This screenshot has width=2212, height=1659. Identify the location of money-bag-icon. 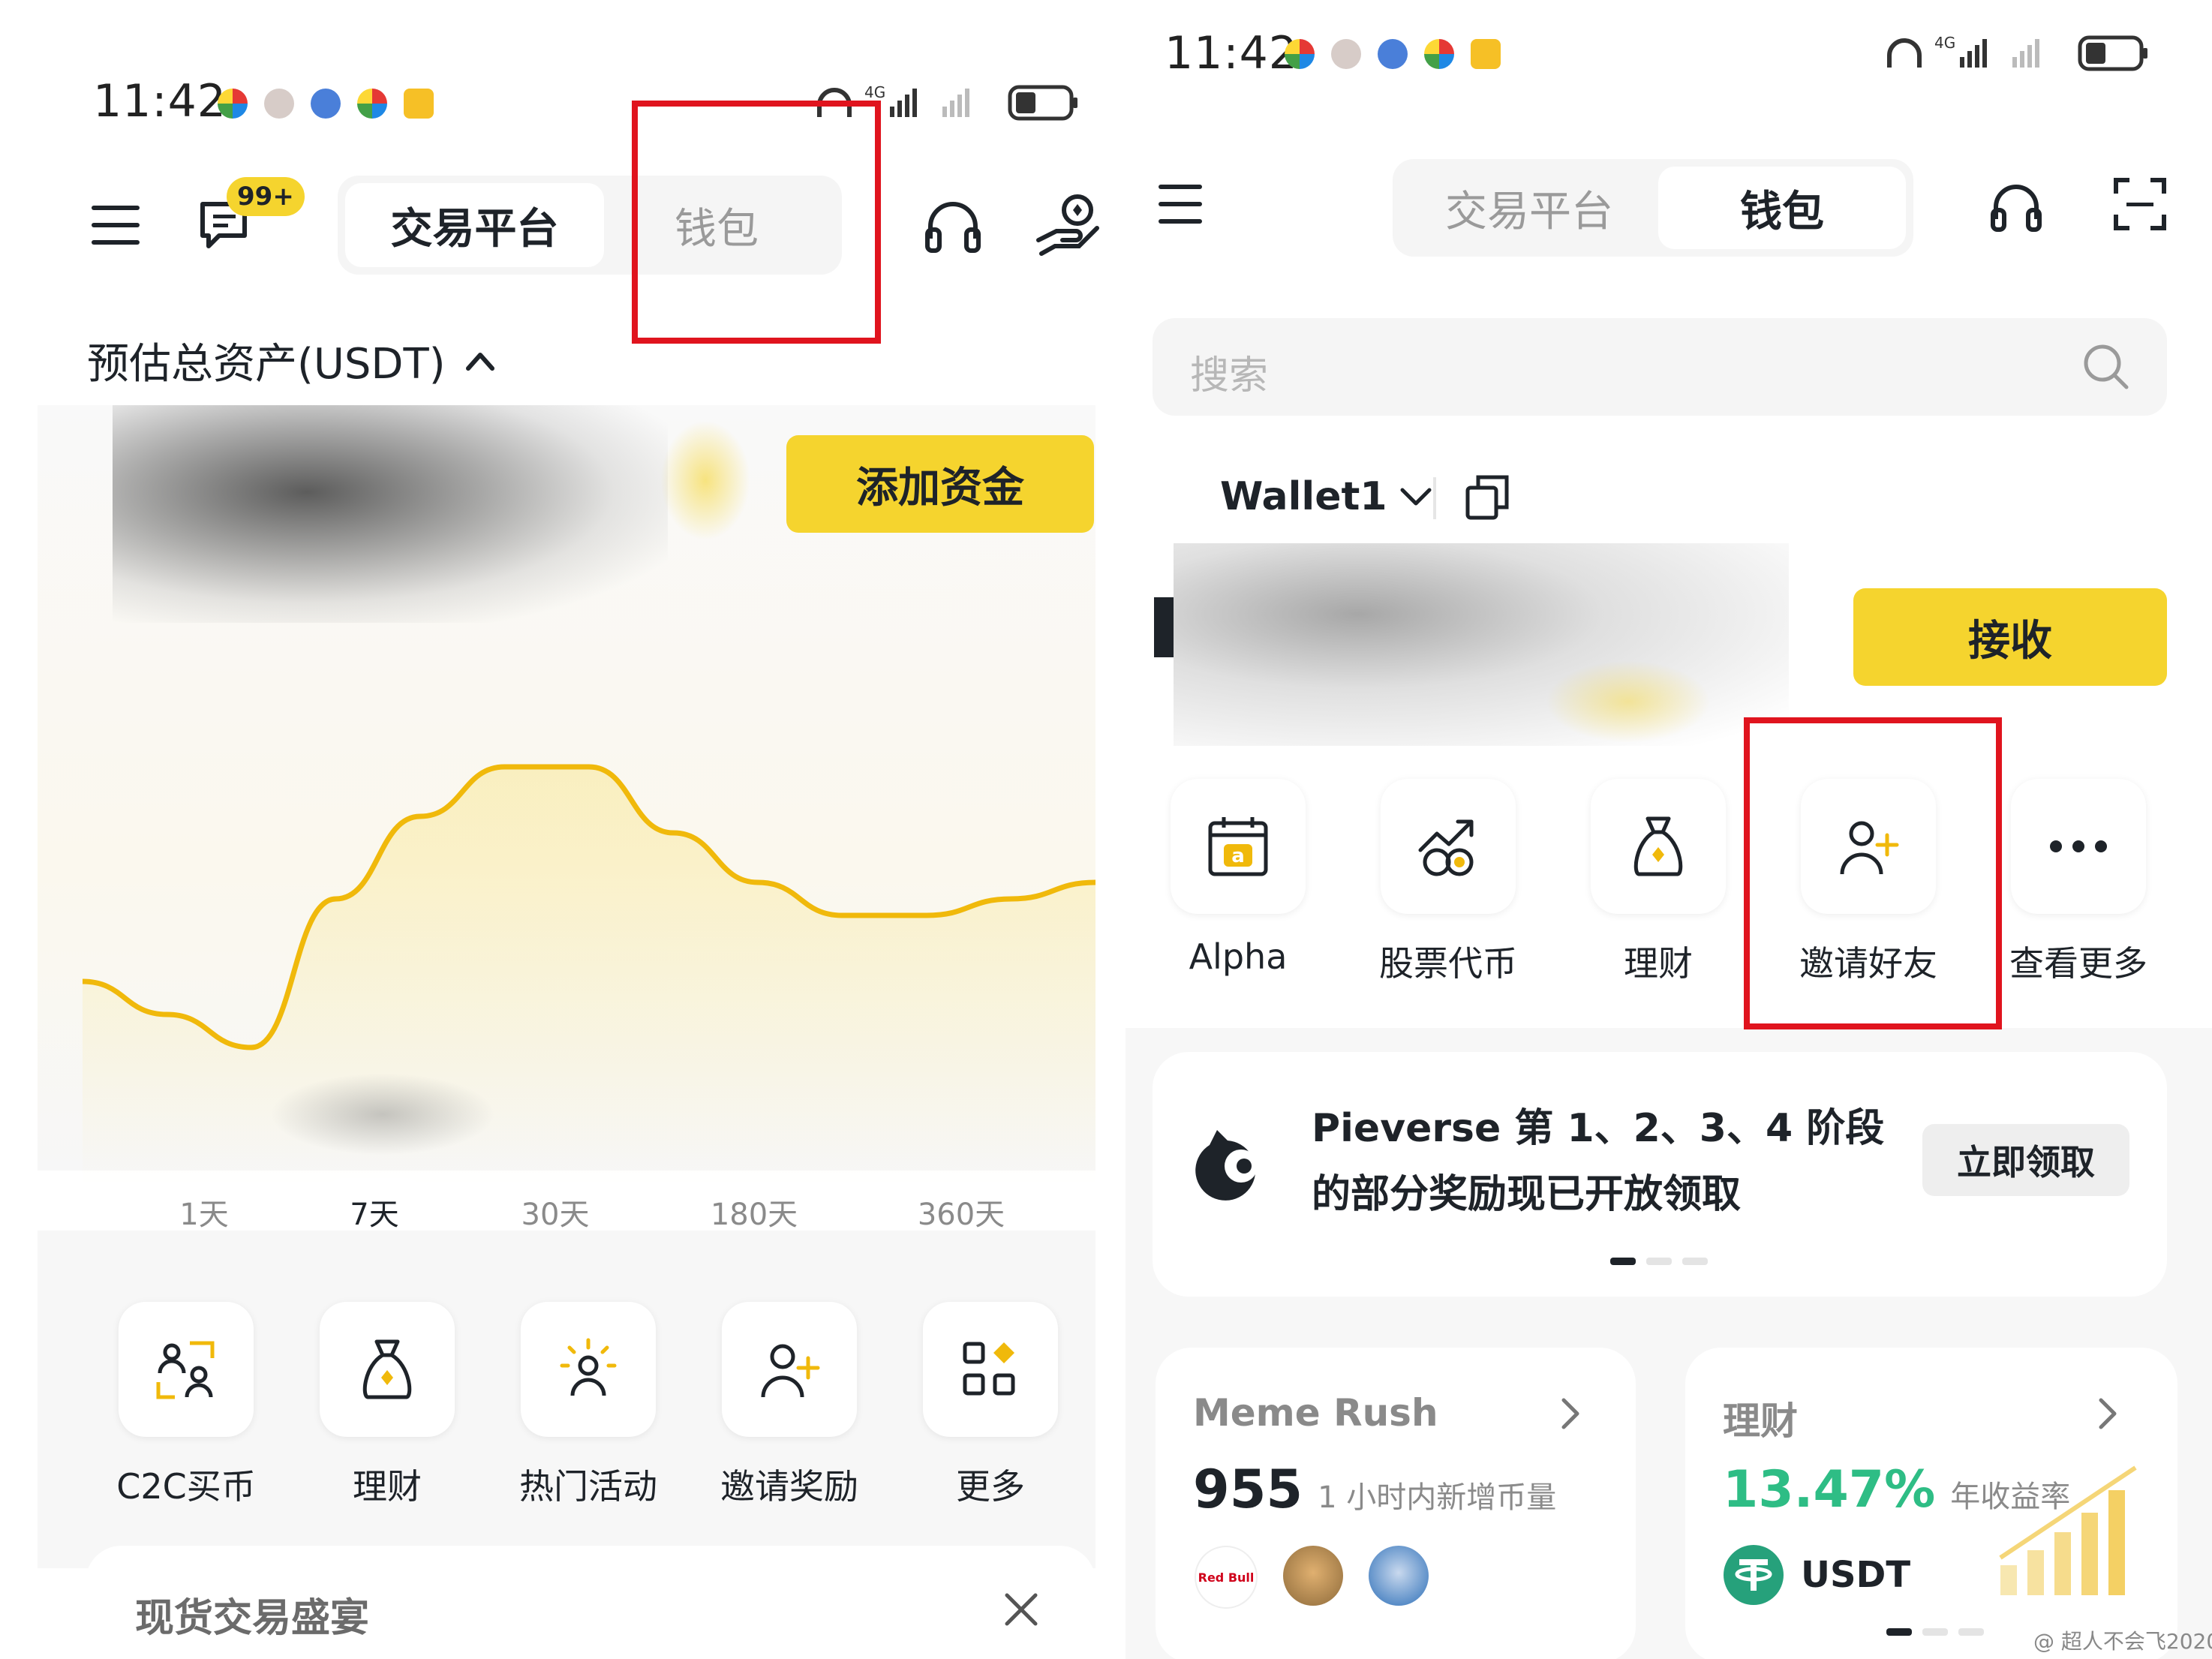
(387, 1369).